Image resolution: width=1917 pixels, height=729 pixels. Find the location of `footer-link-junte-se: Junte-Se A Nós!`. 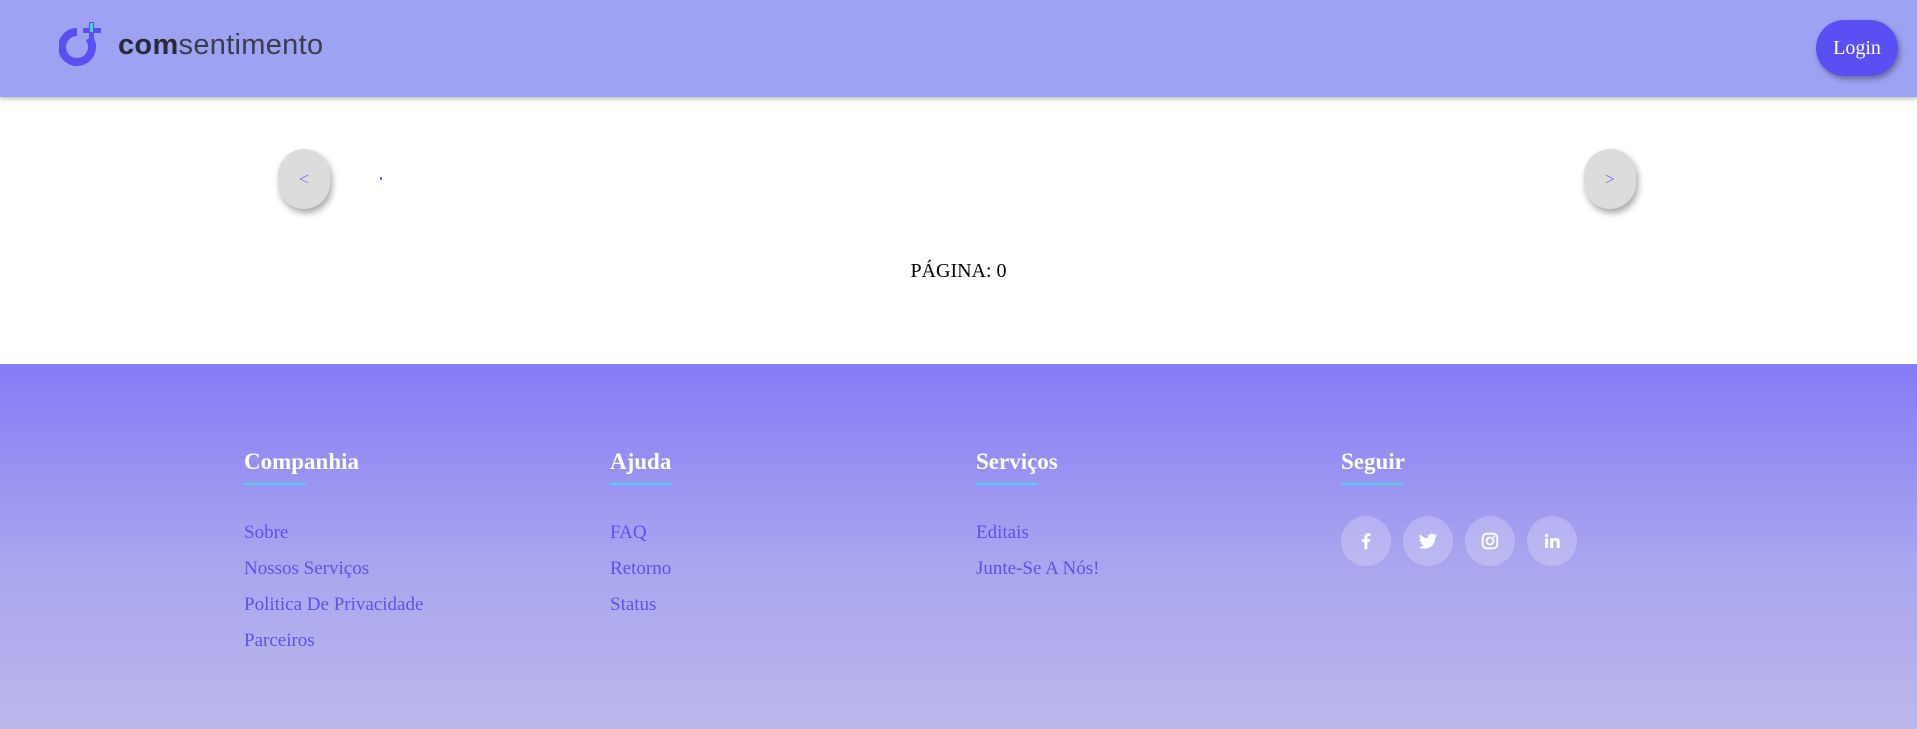

footer-link-junte-se: Junte-Se A Nós! is located at coordinates (1038, 569).